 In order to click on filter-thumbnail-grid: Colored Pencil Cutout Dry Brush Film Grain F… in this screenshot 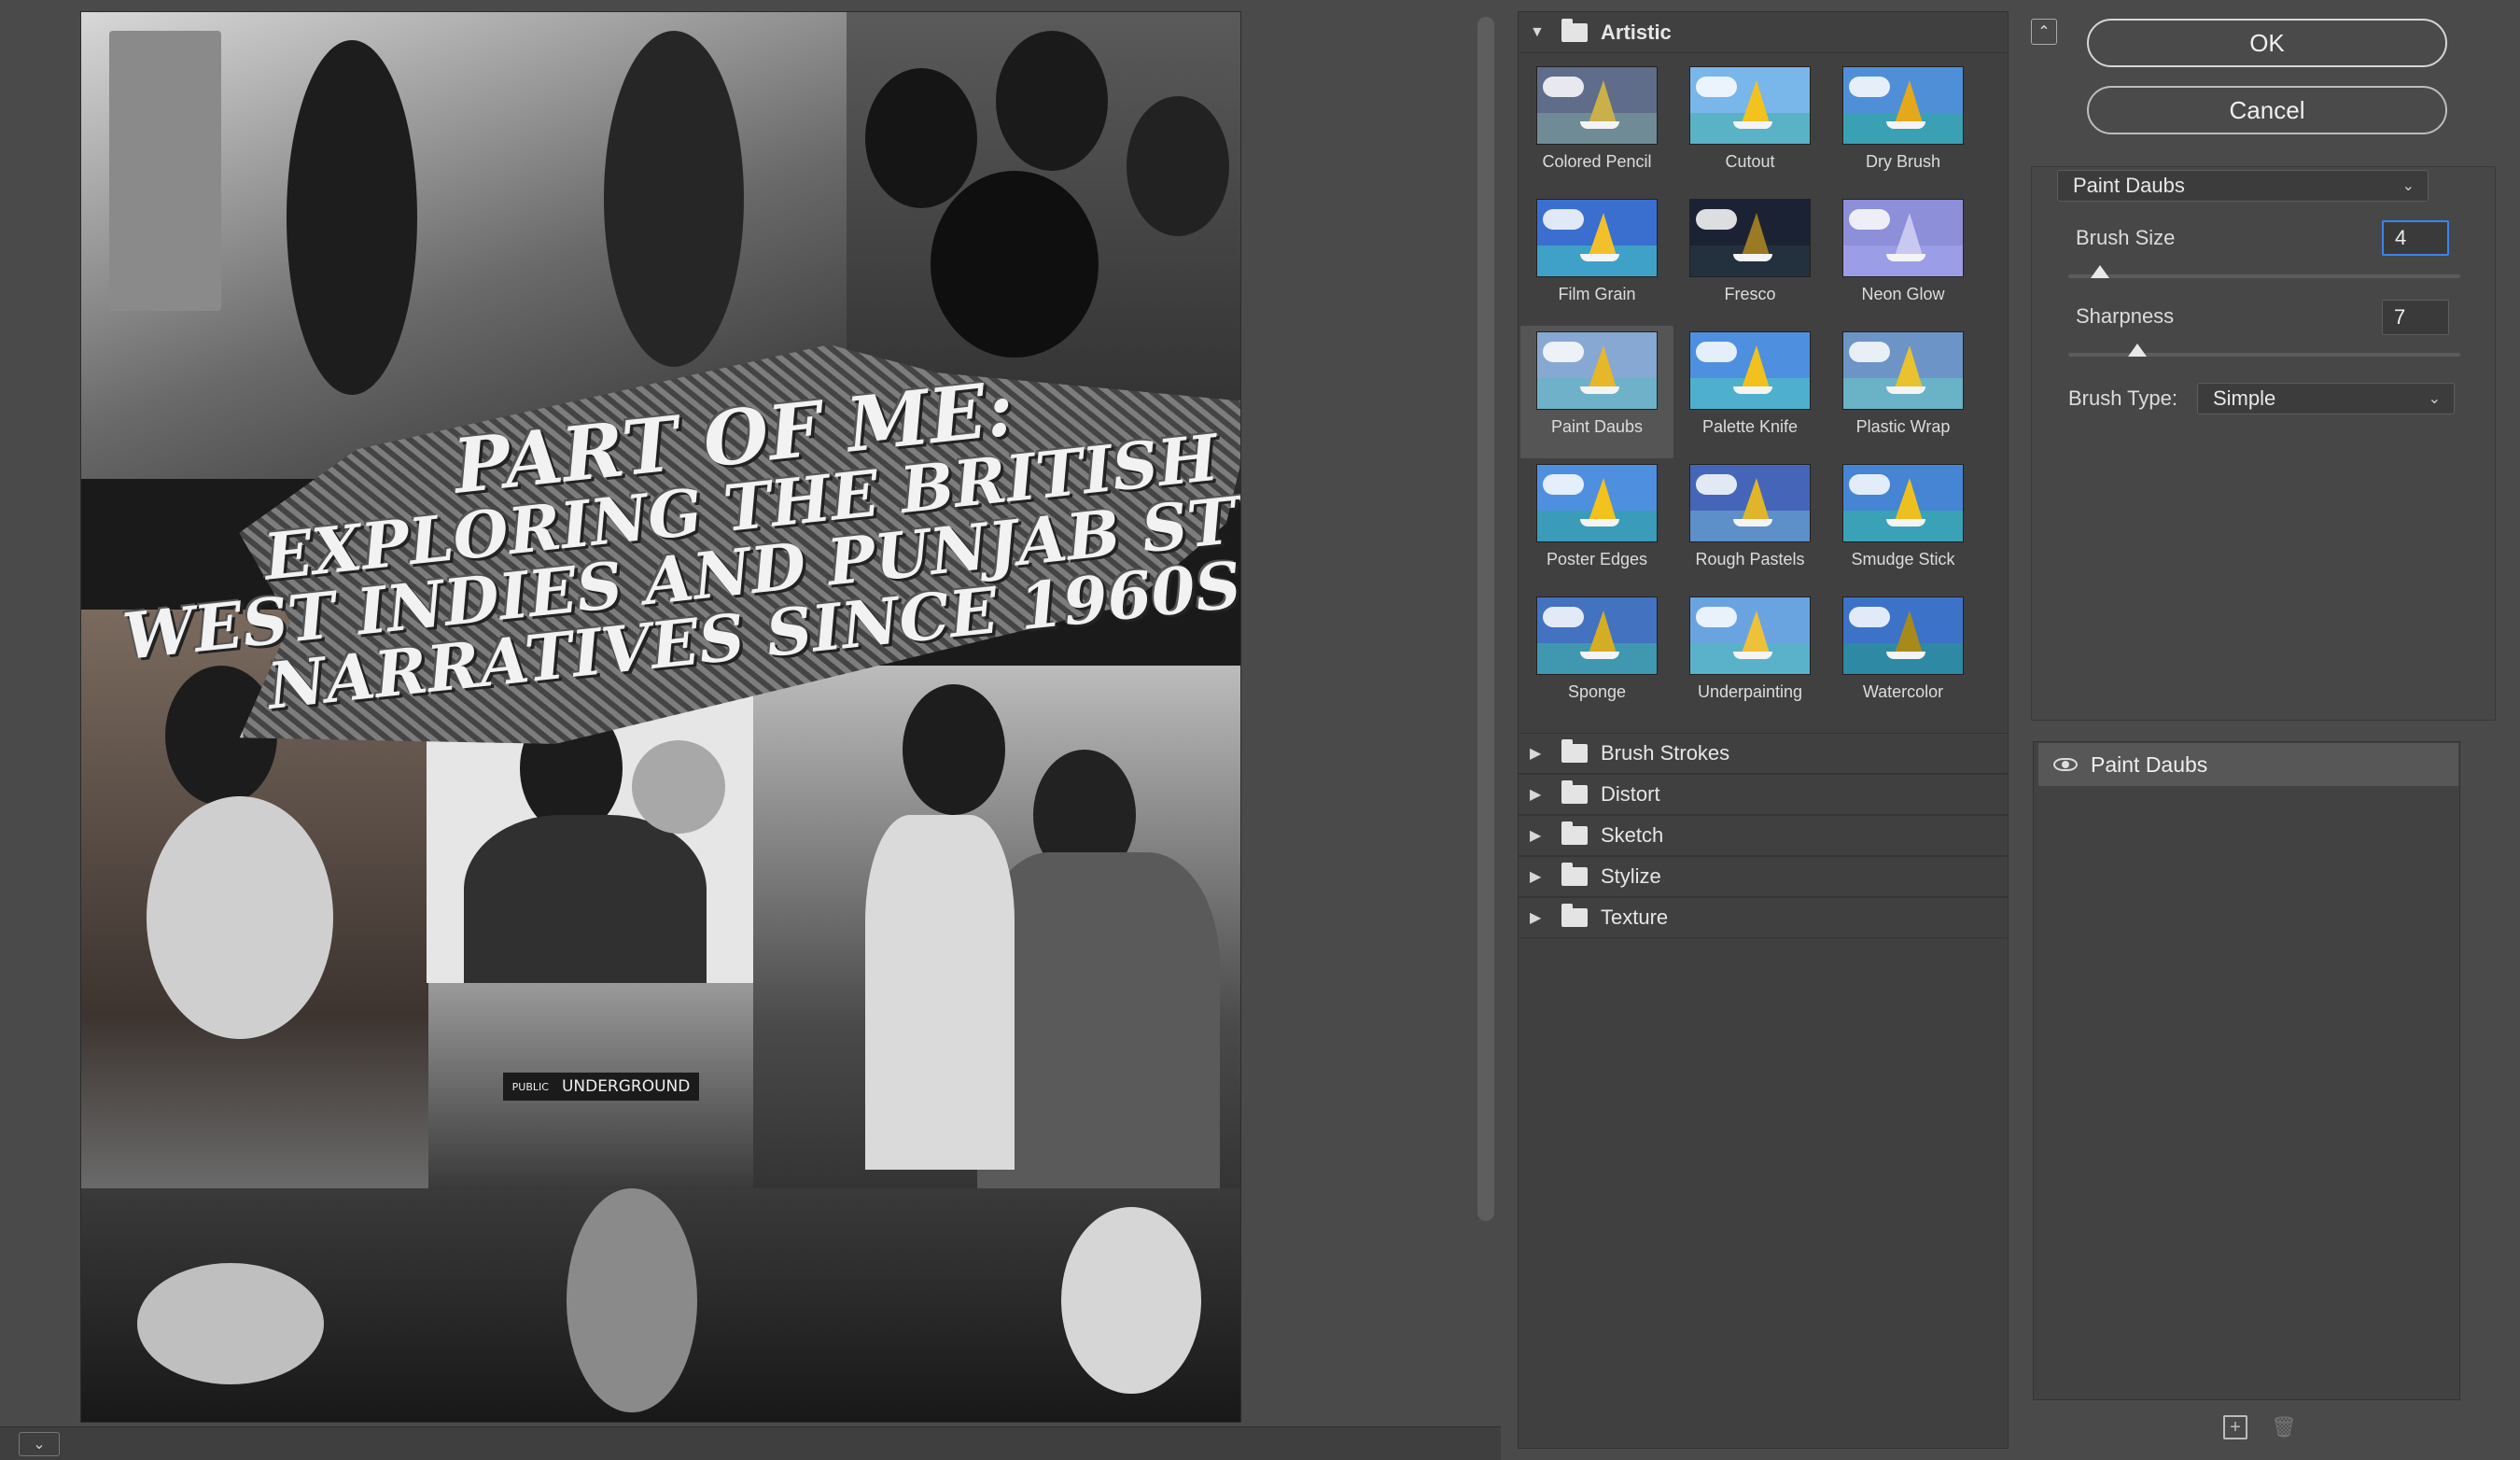, I will do `click(1763, 393)`.